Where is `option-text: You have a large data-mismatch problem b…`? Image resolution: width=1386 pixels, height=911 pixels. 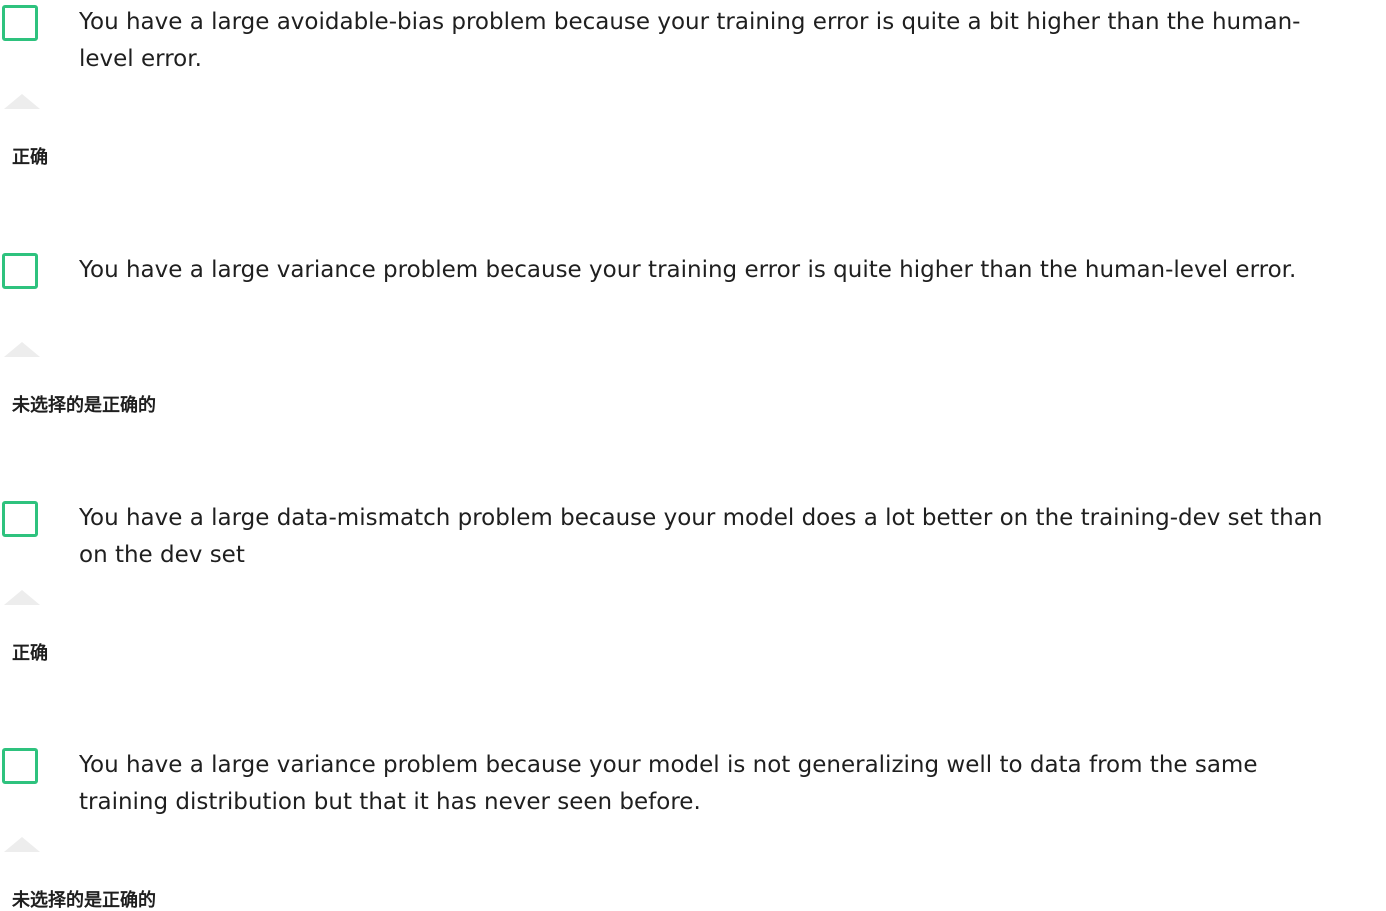
option-text: You have a large data-mismatch problem b… is located at coordinates (701, 536).